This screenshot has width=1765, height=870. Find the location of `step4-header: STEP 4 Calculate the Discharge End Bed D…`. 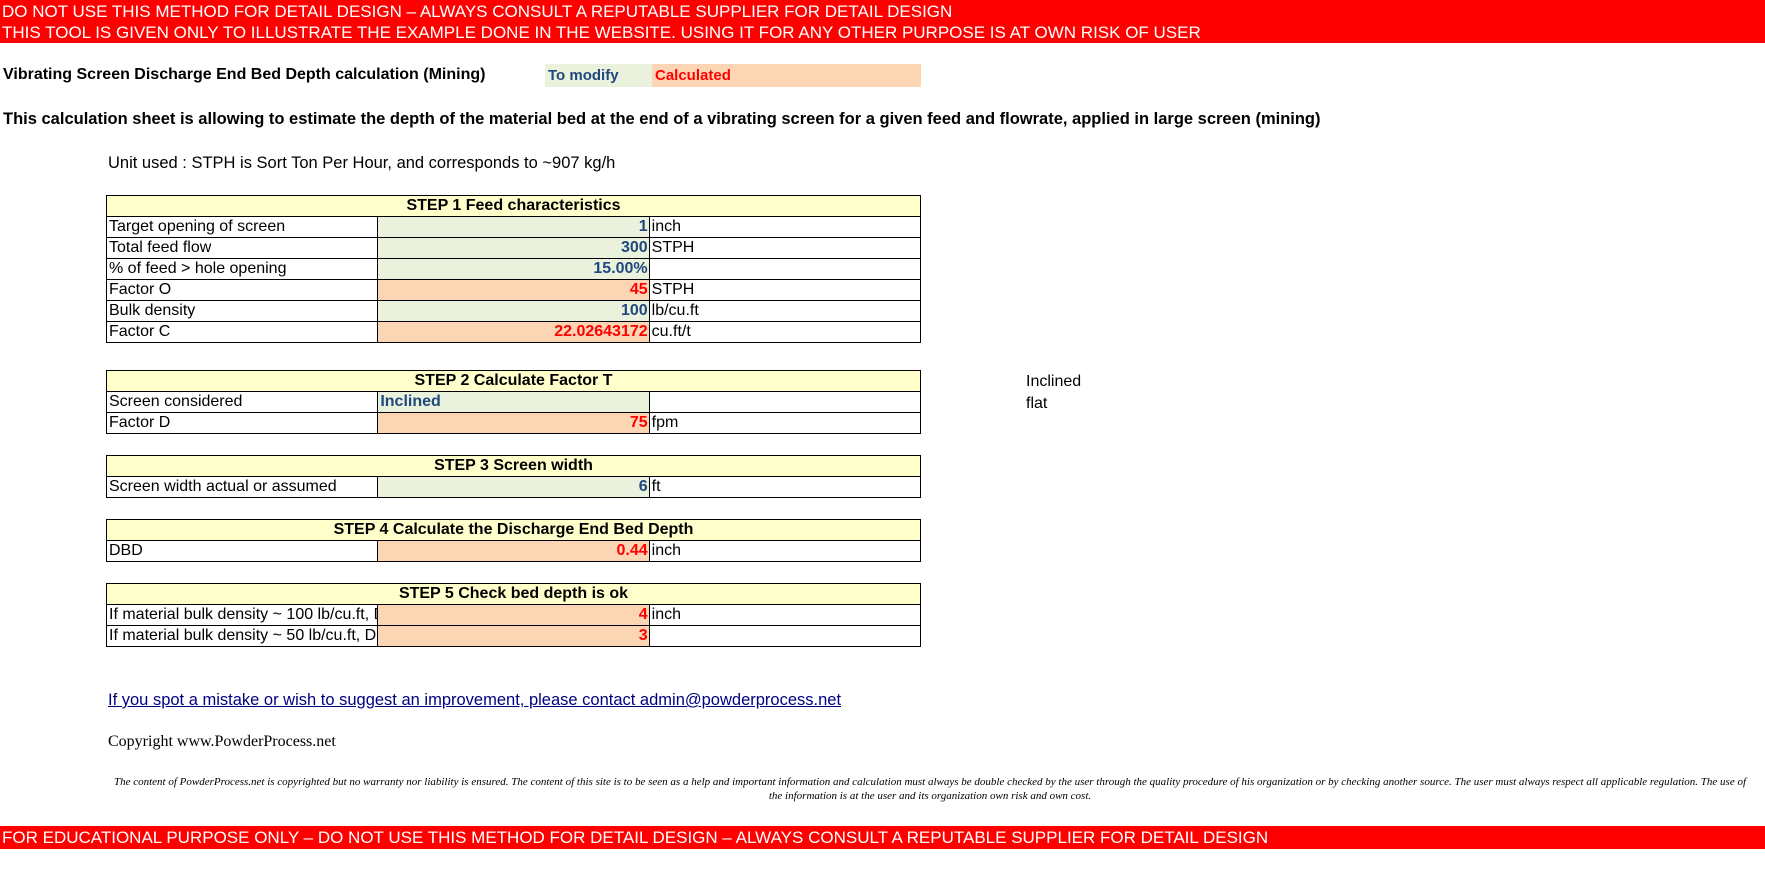

step4-header: STEP 4 Calculate the Discharge End Bed D… is located at coordinates (513, 530).